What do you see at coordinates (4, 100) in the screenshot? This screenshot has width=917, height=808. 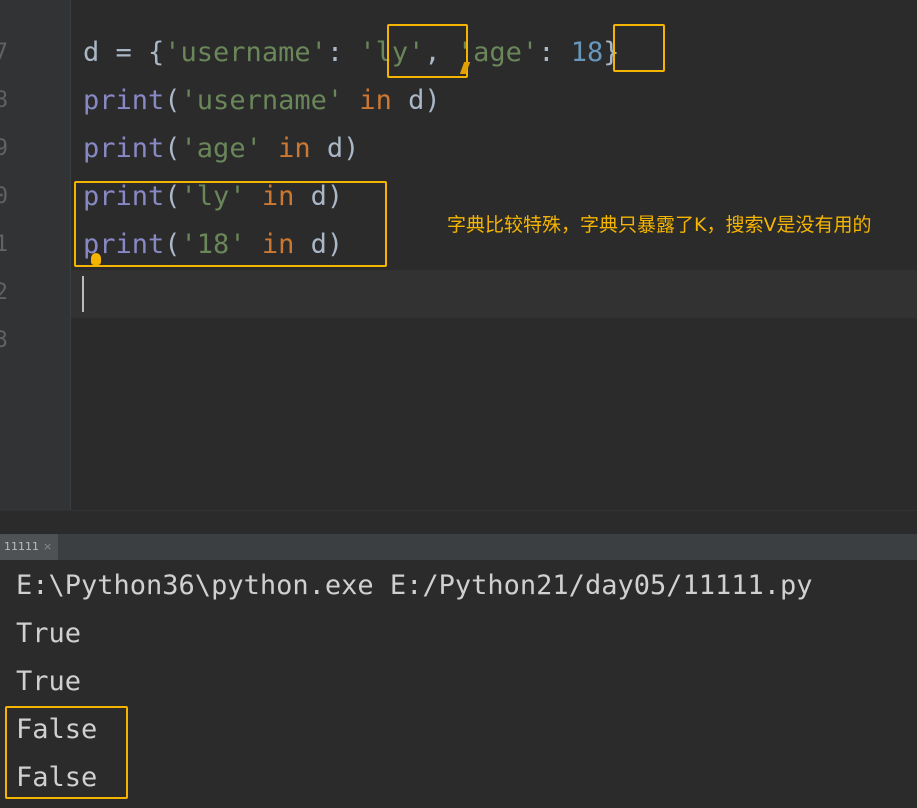 I see `line-number: 8` at bounding box center [4, 100].